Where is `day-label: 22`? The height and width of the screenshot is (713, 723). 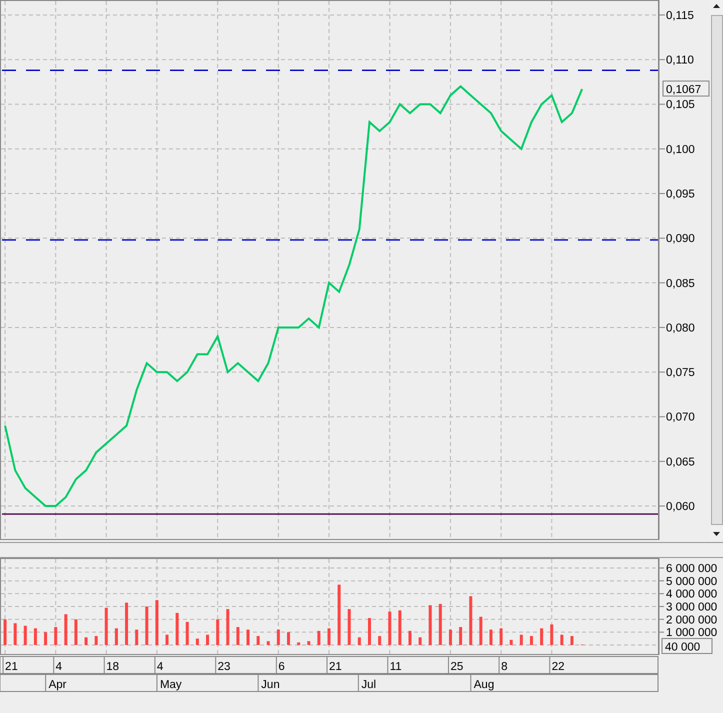
day-label: 22 is located at coordinates (558, 667).